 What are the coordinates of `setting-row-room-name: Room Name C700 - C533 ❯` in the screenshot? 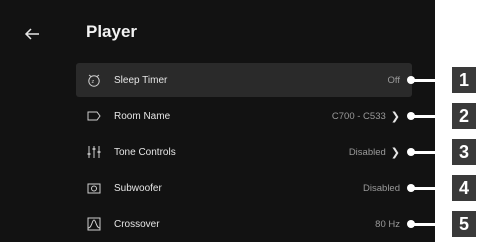 It's located at (244, 116).